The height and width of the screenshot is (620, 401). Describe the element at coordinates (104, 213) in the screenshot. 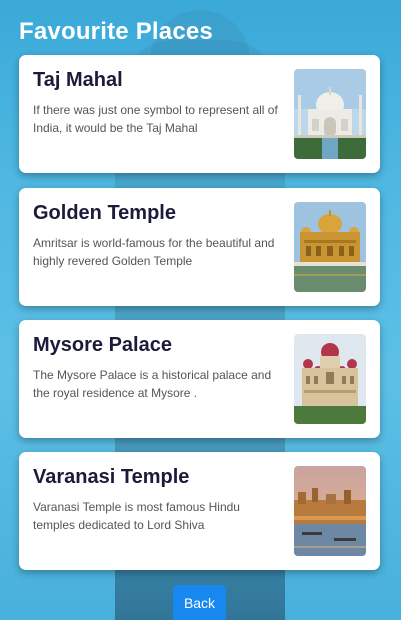

I see `place-name: Golden Temple` at that location.